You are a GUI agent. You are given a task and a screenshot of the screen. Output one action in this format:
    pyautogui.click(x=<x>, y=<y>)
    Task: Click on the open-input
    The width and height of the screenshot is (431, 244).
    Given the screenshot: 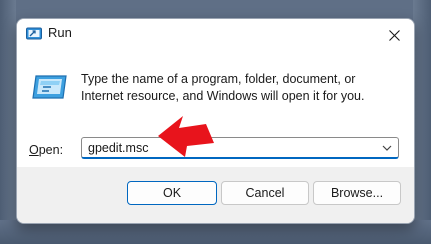 What is the action you would take?
    pyautogui.click(x=228, y=148)
    